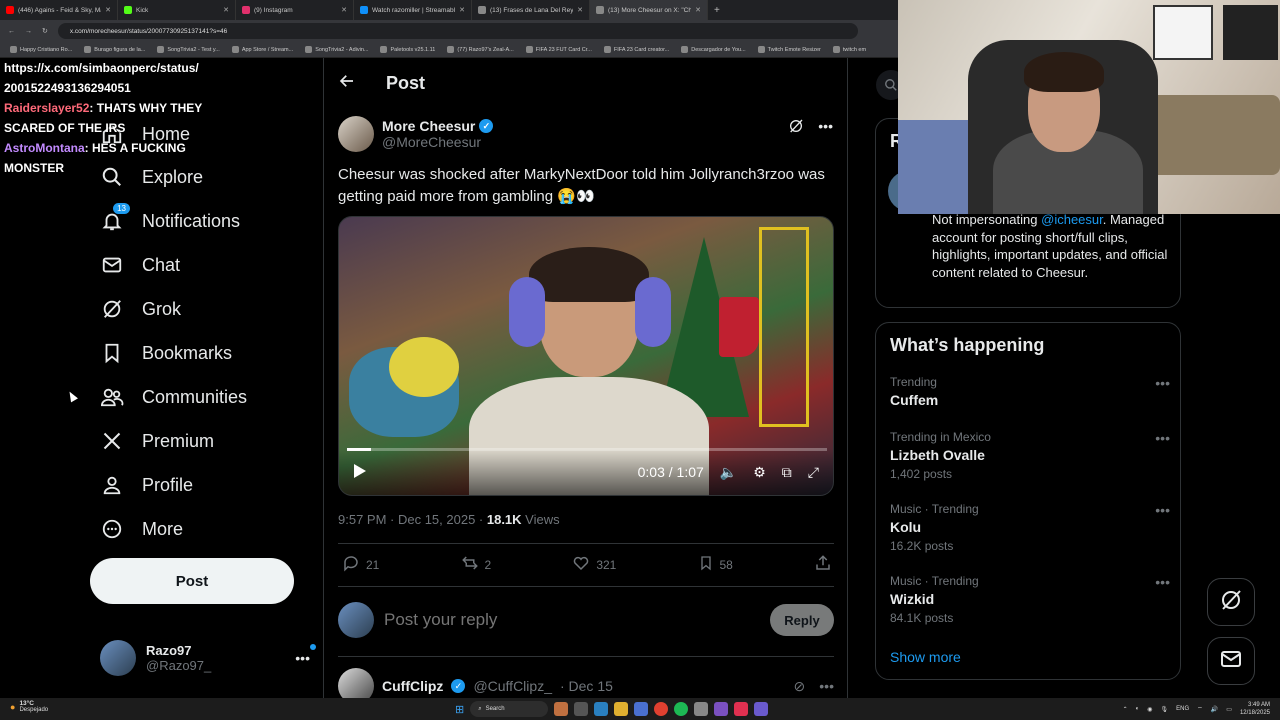 The height and width of the screenshot is (720, 1280). What do you see at coordinates (787, 472) in the screenshot?
I see `pip-icon: ⧉` at bounding box center [787, 472].